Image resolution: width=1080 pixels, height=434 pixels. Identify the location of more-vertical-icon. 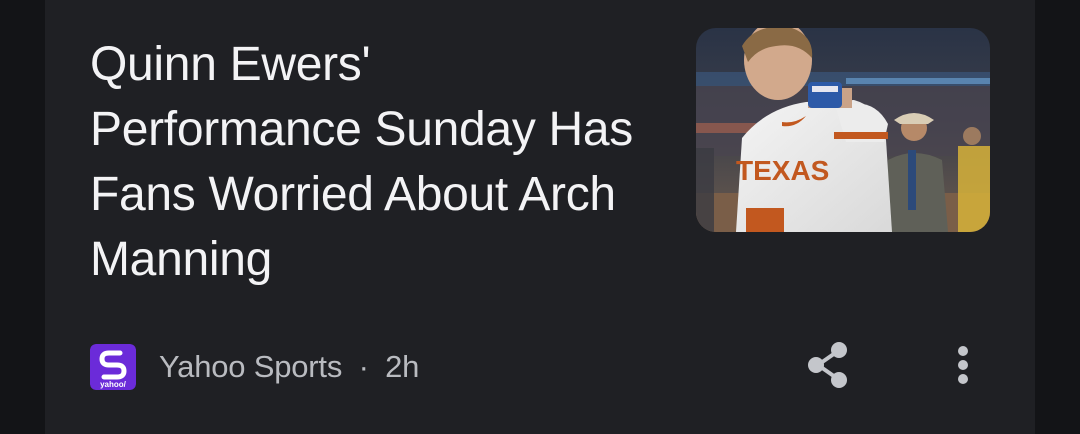
(963, 367).